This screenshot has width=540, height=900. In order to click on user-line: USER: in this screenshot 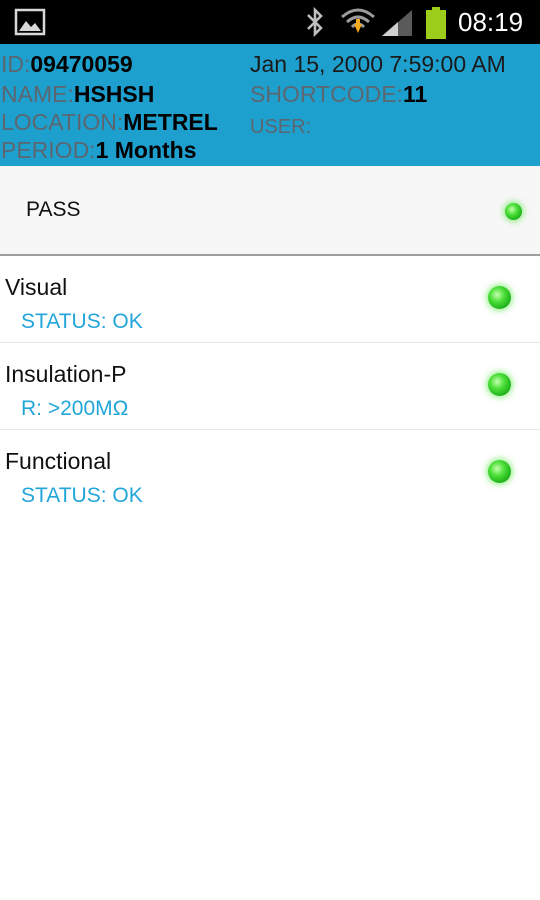, I will do `click(280, 127)`.